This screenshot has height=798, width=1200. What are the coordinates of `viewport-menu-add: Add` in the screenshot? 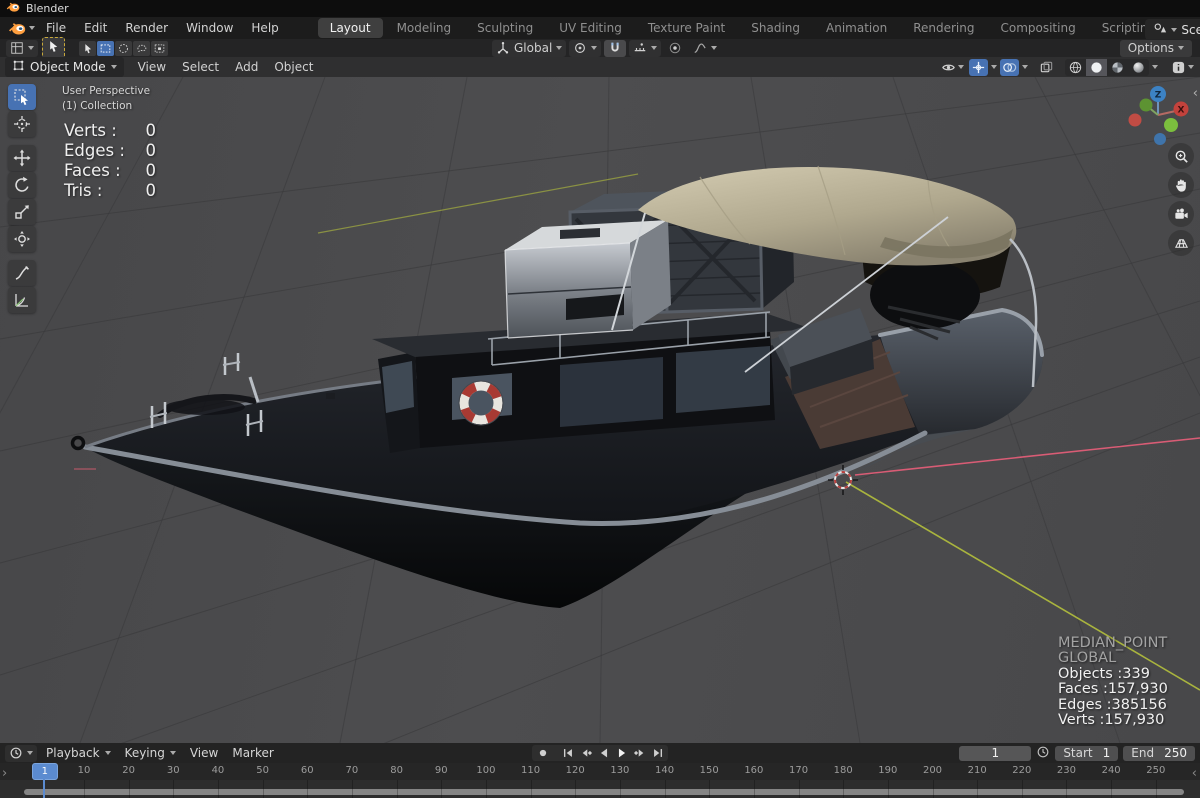 It's located at (246, 67).